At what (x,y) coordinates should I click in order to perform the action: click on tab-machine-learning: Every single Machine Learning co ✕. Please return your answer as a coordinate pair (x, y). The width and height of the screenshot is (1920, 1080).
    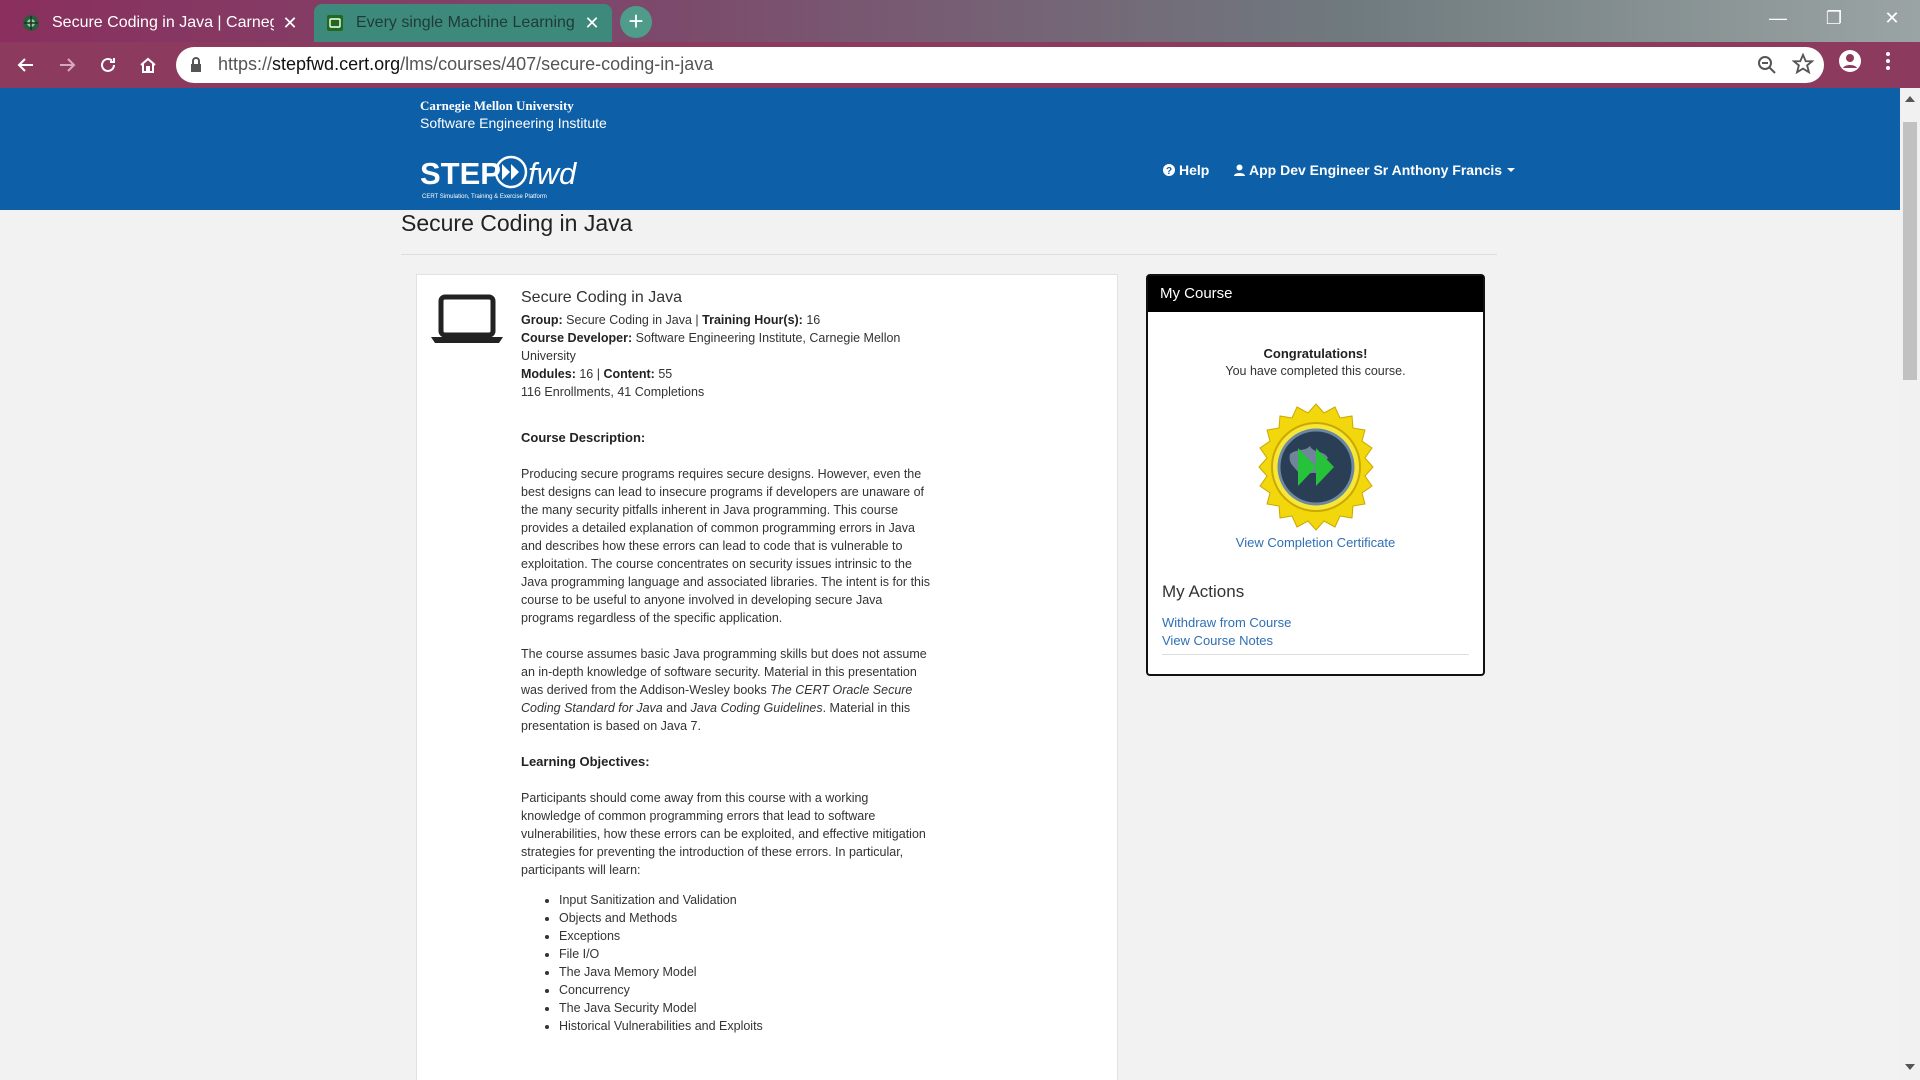
    Looking at the image, I should click on (463, 23).